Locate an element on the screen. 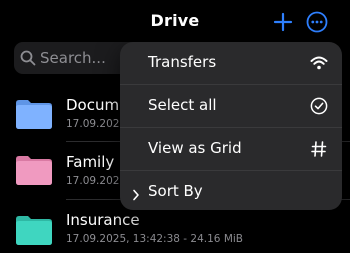 Image resolution: width=350 pixels, height=253 pixels. menu-item-label: View as Grid is located at coordinates (195, 148).